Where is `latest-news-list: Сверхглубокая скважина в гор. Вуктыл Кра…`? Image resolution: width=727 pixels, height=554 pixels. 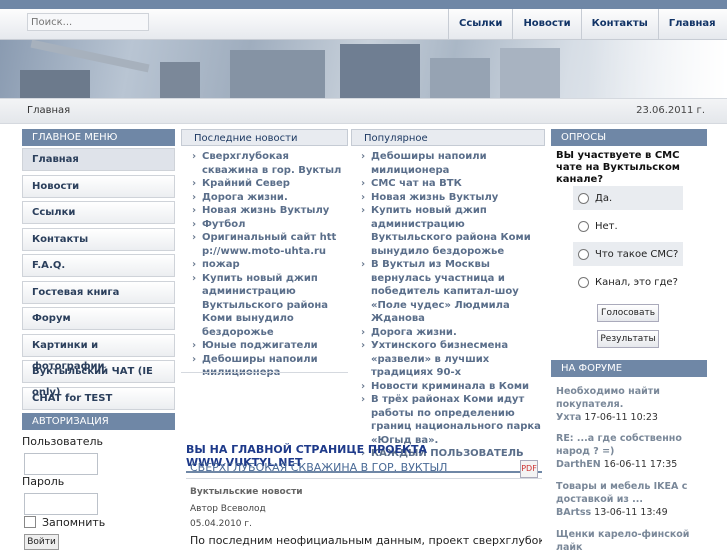
latest-news-list: Сверхглубокая скважина в гор. Вуктыл Кра… is located at coordinates (266, 265).